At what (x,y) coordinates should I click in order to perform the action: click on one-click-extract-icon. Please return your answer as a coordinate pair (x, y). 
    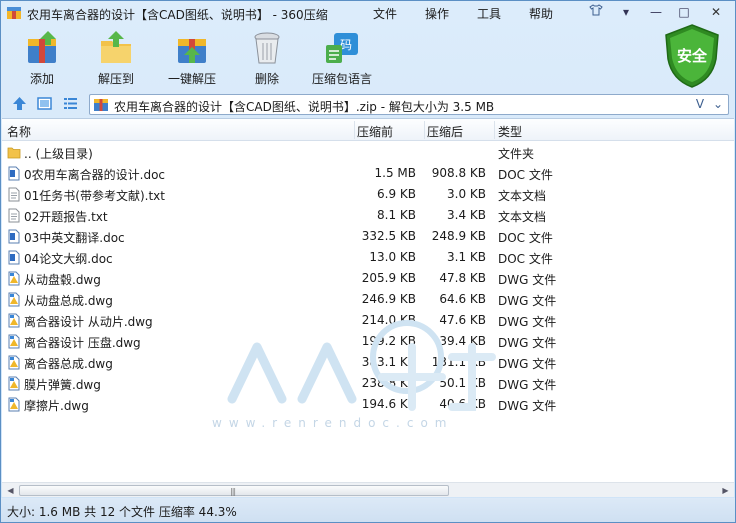
    Looking at the image, I should click on (192, 51).